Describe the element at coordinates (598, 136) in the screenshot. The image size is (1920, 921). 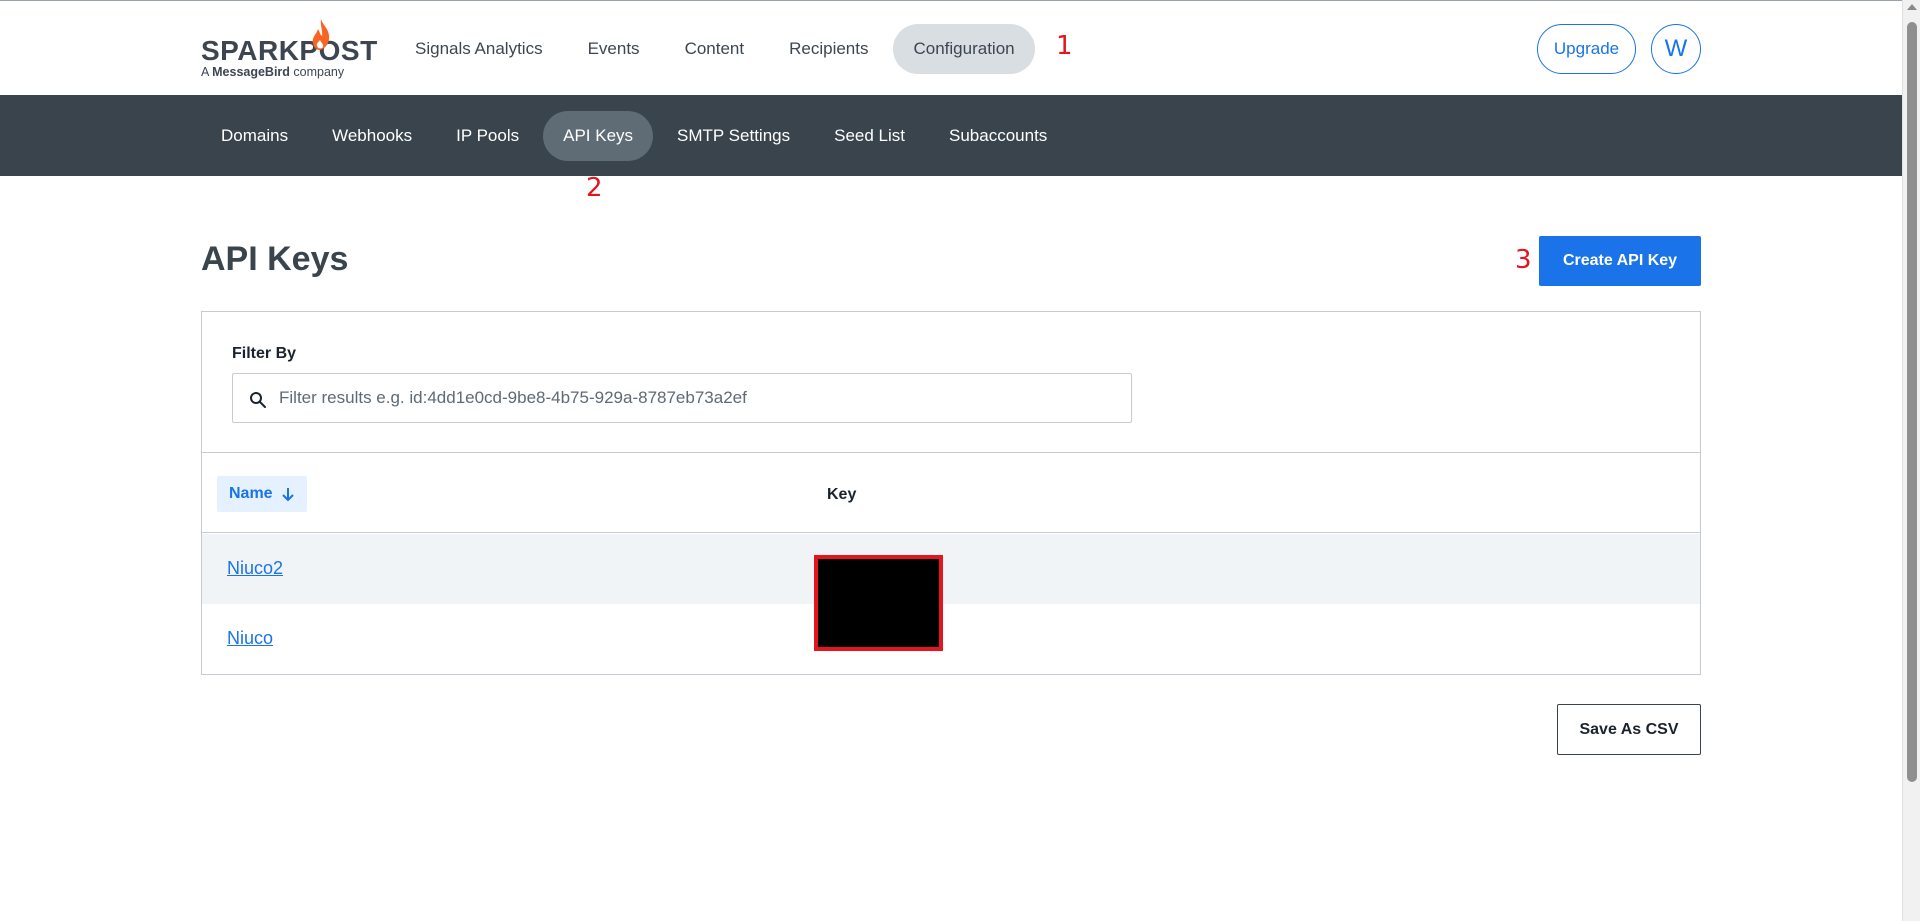
I see `tab-api-keys: API Keys` at that location.